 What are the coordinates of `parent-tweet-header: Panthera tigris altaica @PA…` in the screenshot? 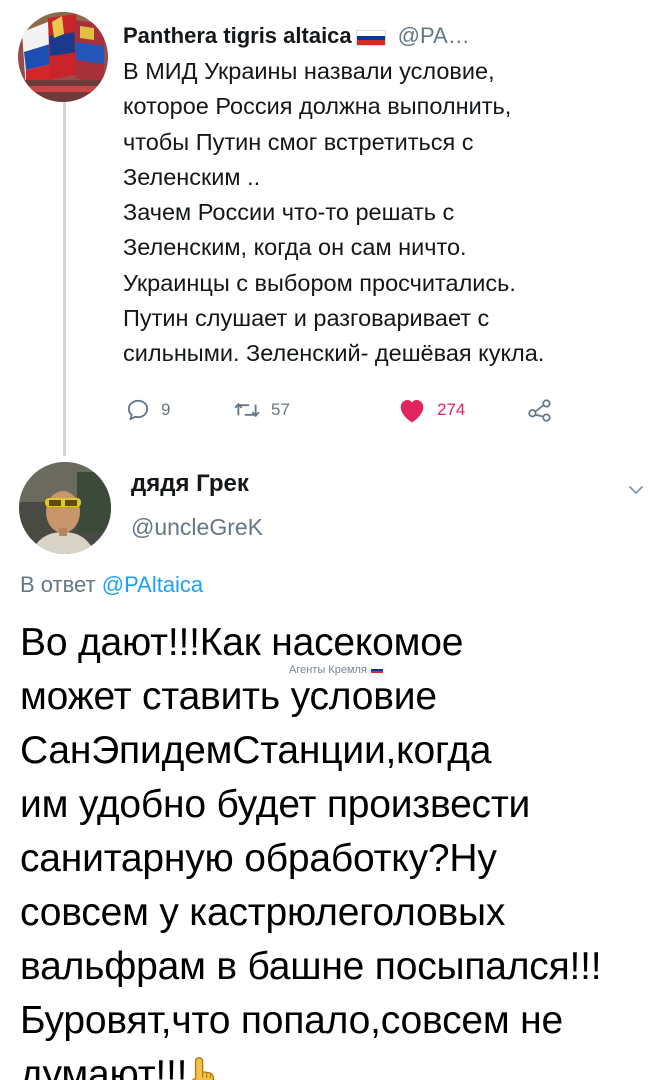 It's located at (383, 36).